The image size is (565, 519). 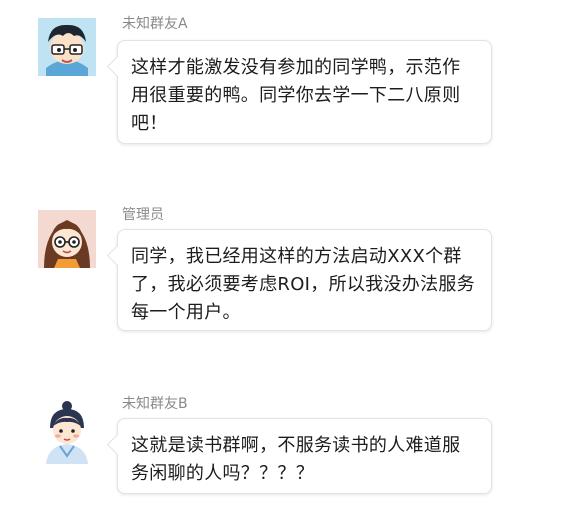 I want to click on message-text: 这就是读书群啊，不服务读书的人难道服务闲聊的人吗？？？？, so click(x=296, y=459).